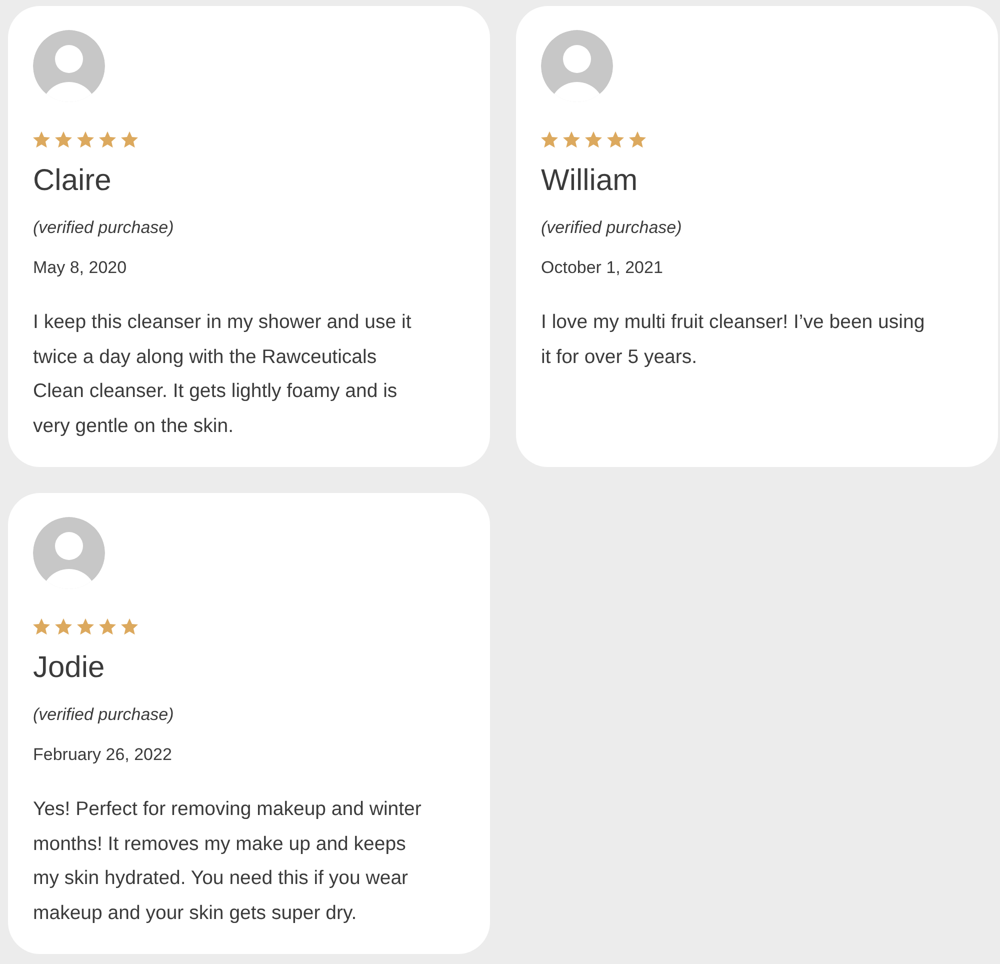 The image size is (1000, 964). I want to click on review-text: I love my multi fruit cleanser! I’ve been using it for over 5 years., so click(733, 340).